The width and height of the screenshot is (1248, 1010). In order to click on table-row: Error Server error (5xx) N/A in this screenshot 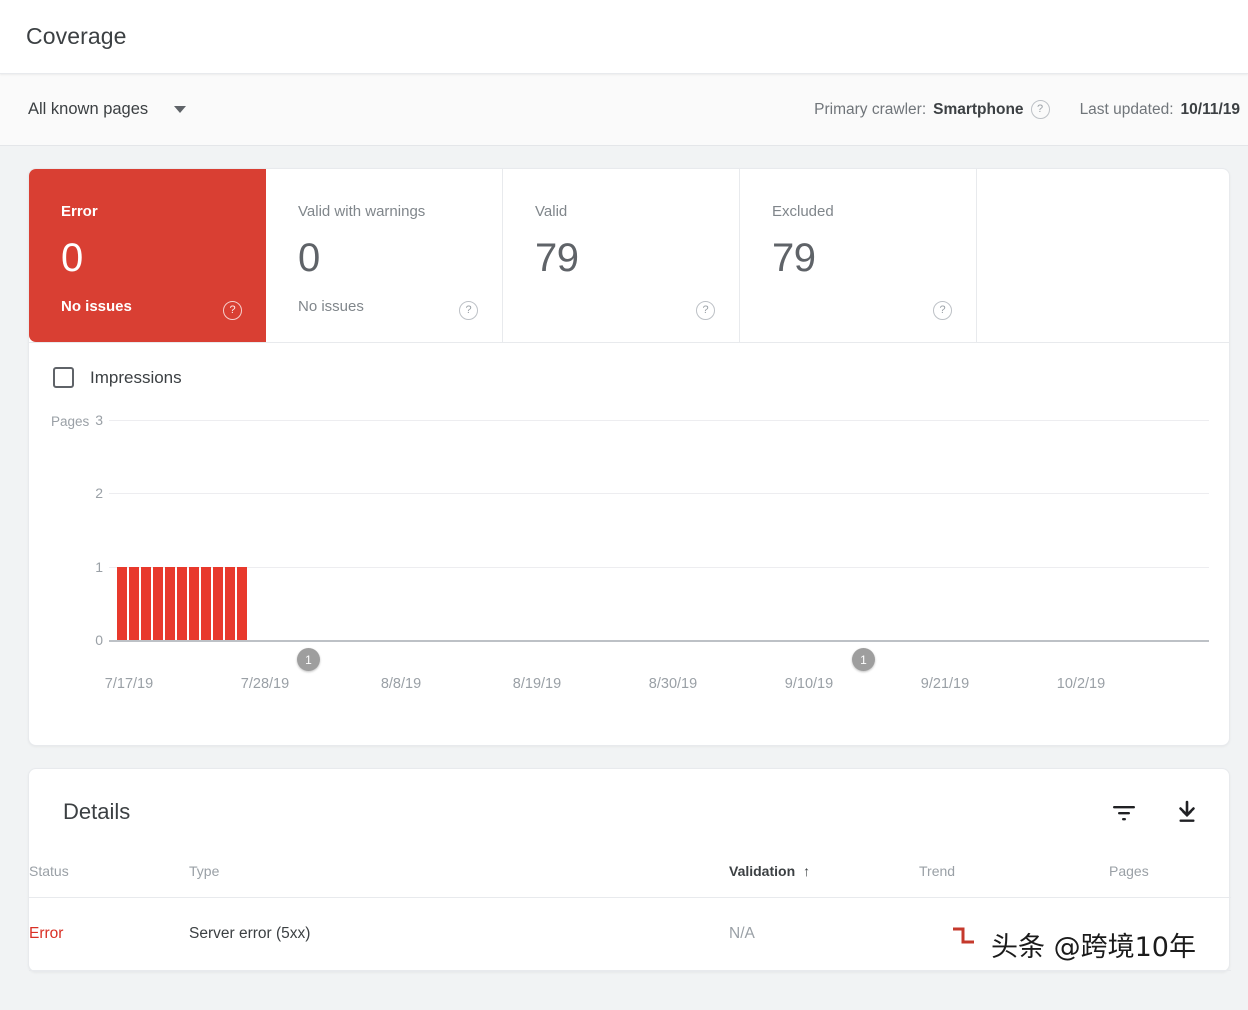, I will do `click(630, 934)`.